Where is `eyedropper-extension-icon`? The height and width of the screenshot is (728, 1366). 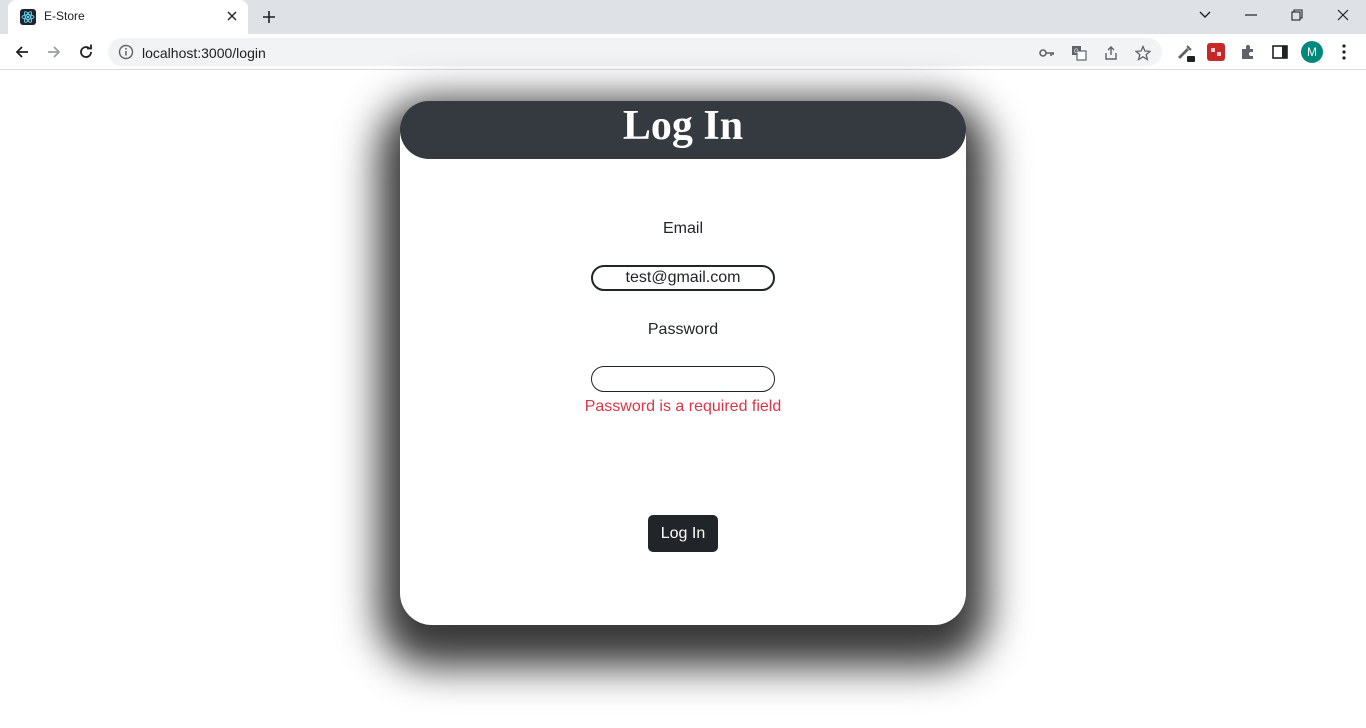
eyedropper-extension-icon is located at coordinates (1185, 52).